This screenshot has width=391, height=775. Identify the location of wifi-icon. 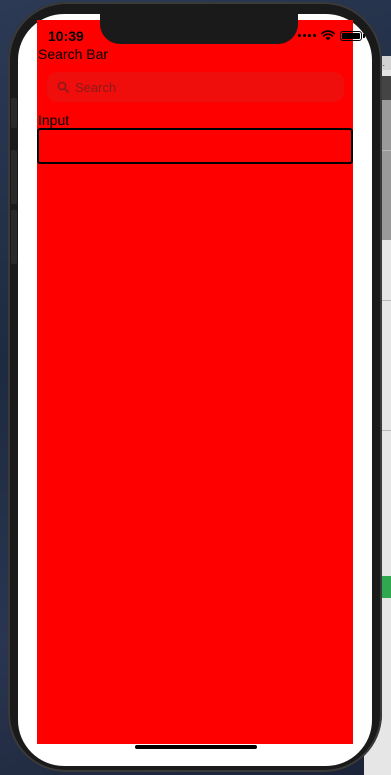
(328, 35).